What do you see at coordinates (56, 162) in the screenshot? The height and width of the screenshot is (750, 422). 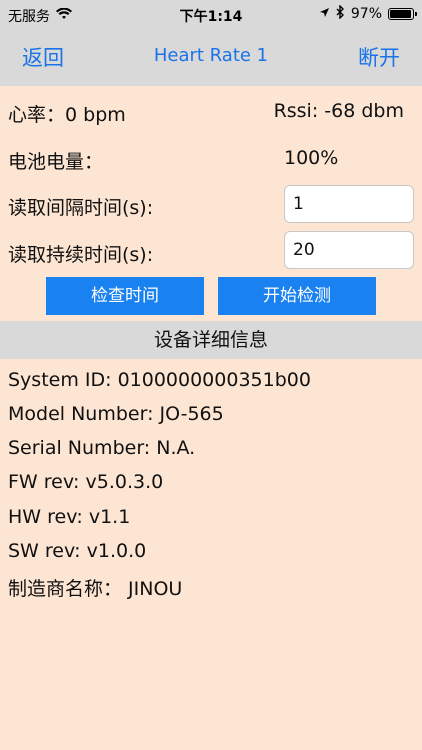 I see `battery-label: 电池电量：` at bounding box center [56, 162].